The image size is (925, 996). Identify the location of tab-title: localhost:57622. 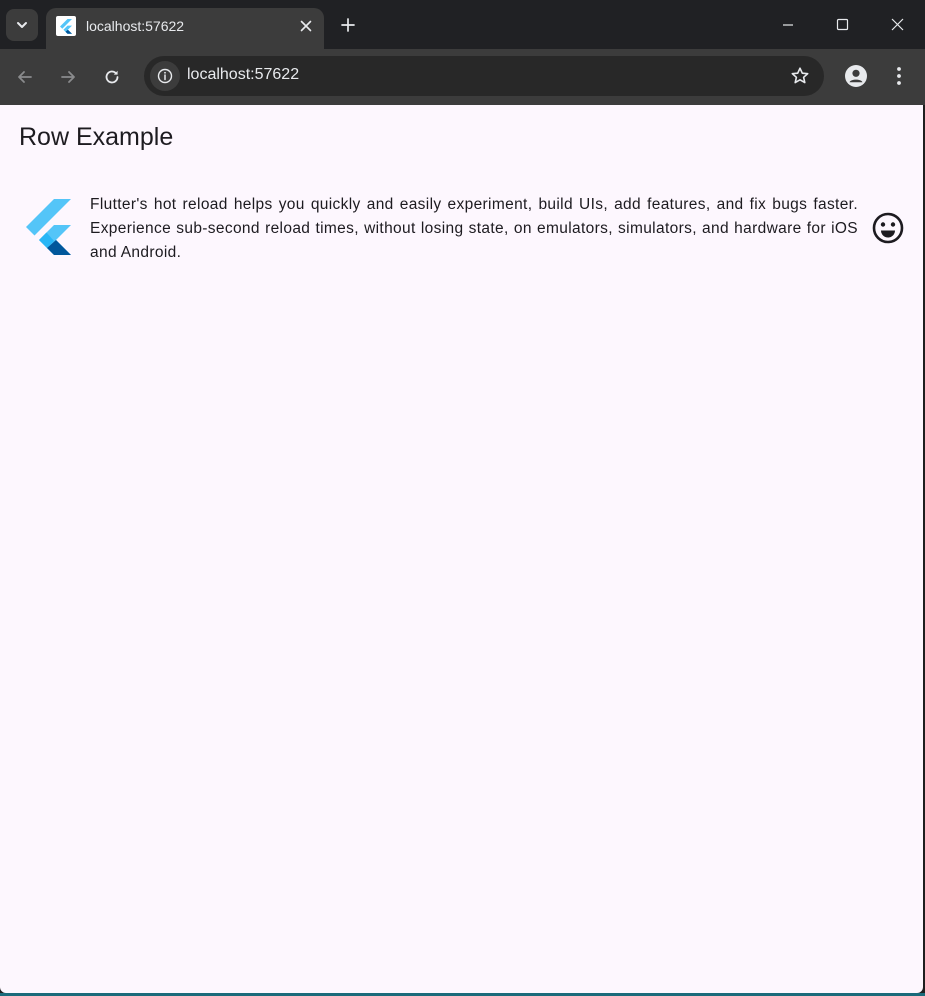
(135, 26).